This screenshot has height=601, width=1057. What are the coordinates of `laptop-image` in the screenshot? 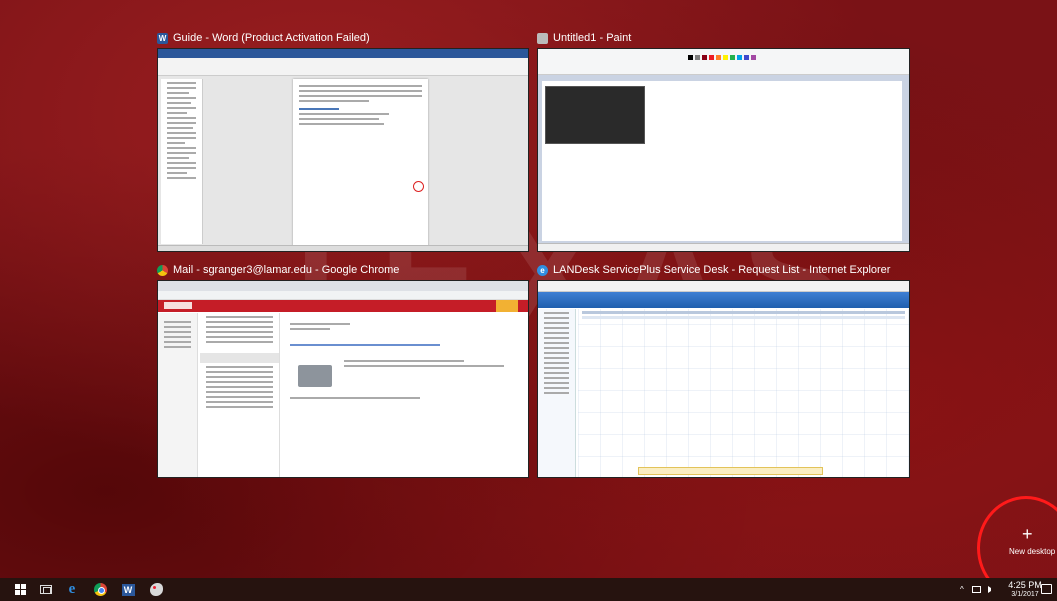 It's located at (315, 376).